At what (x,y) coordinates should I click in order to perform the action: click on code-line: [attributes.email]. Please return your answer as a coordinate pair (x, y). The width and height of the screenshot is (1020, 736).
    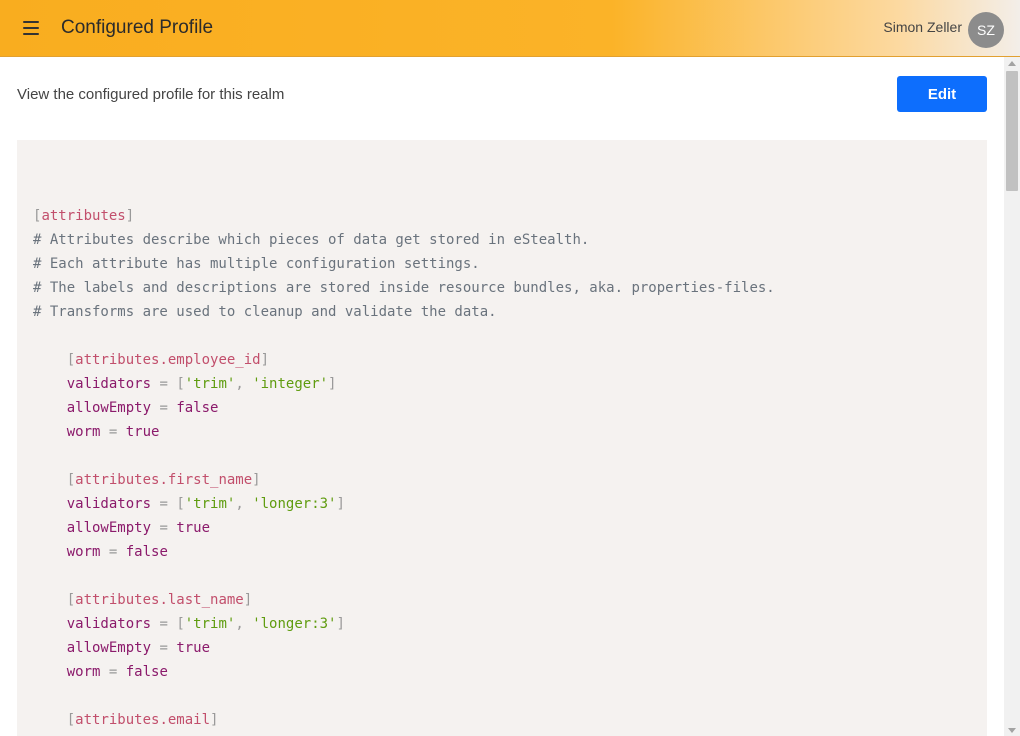
    Looking at the image, I should click on (404, 720).